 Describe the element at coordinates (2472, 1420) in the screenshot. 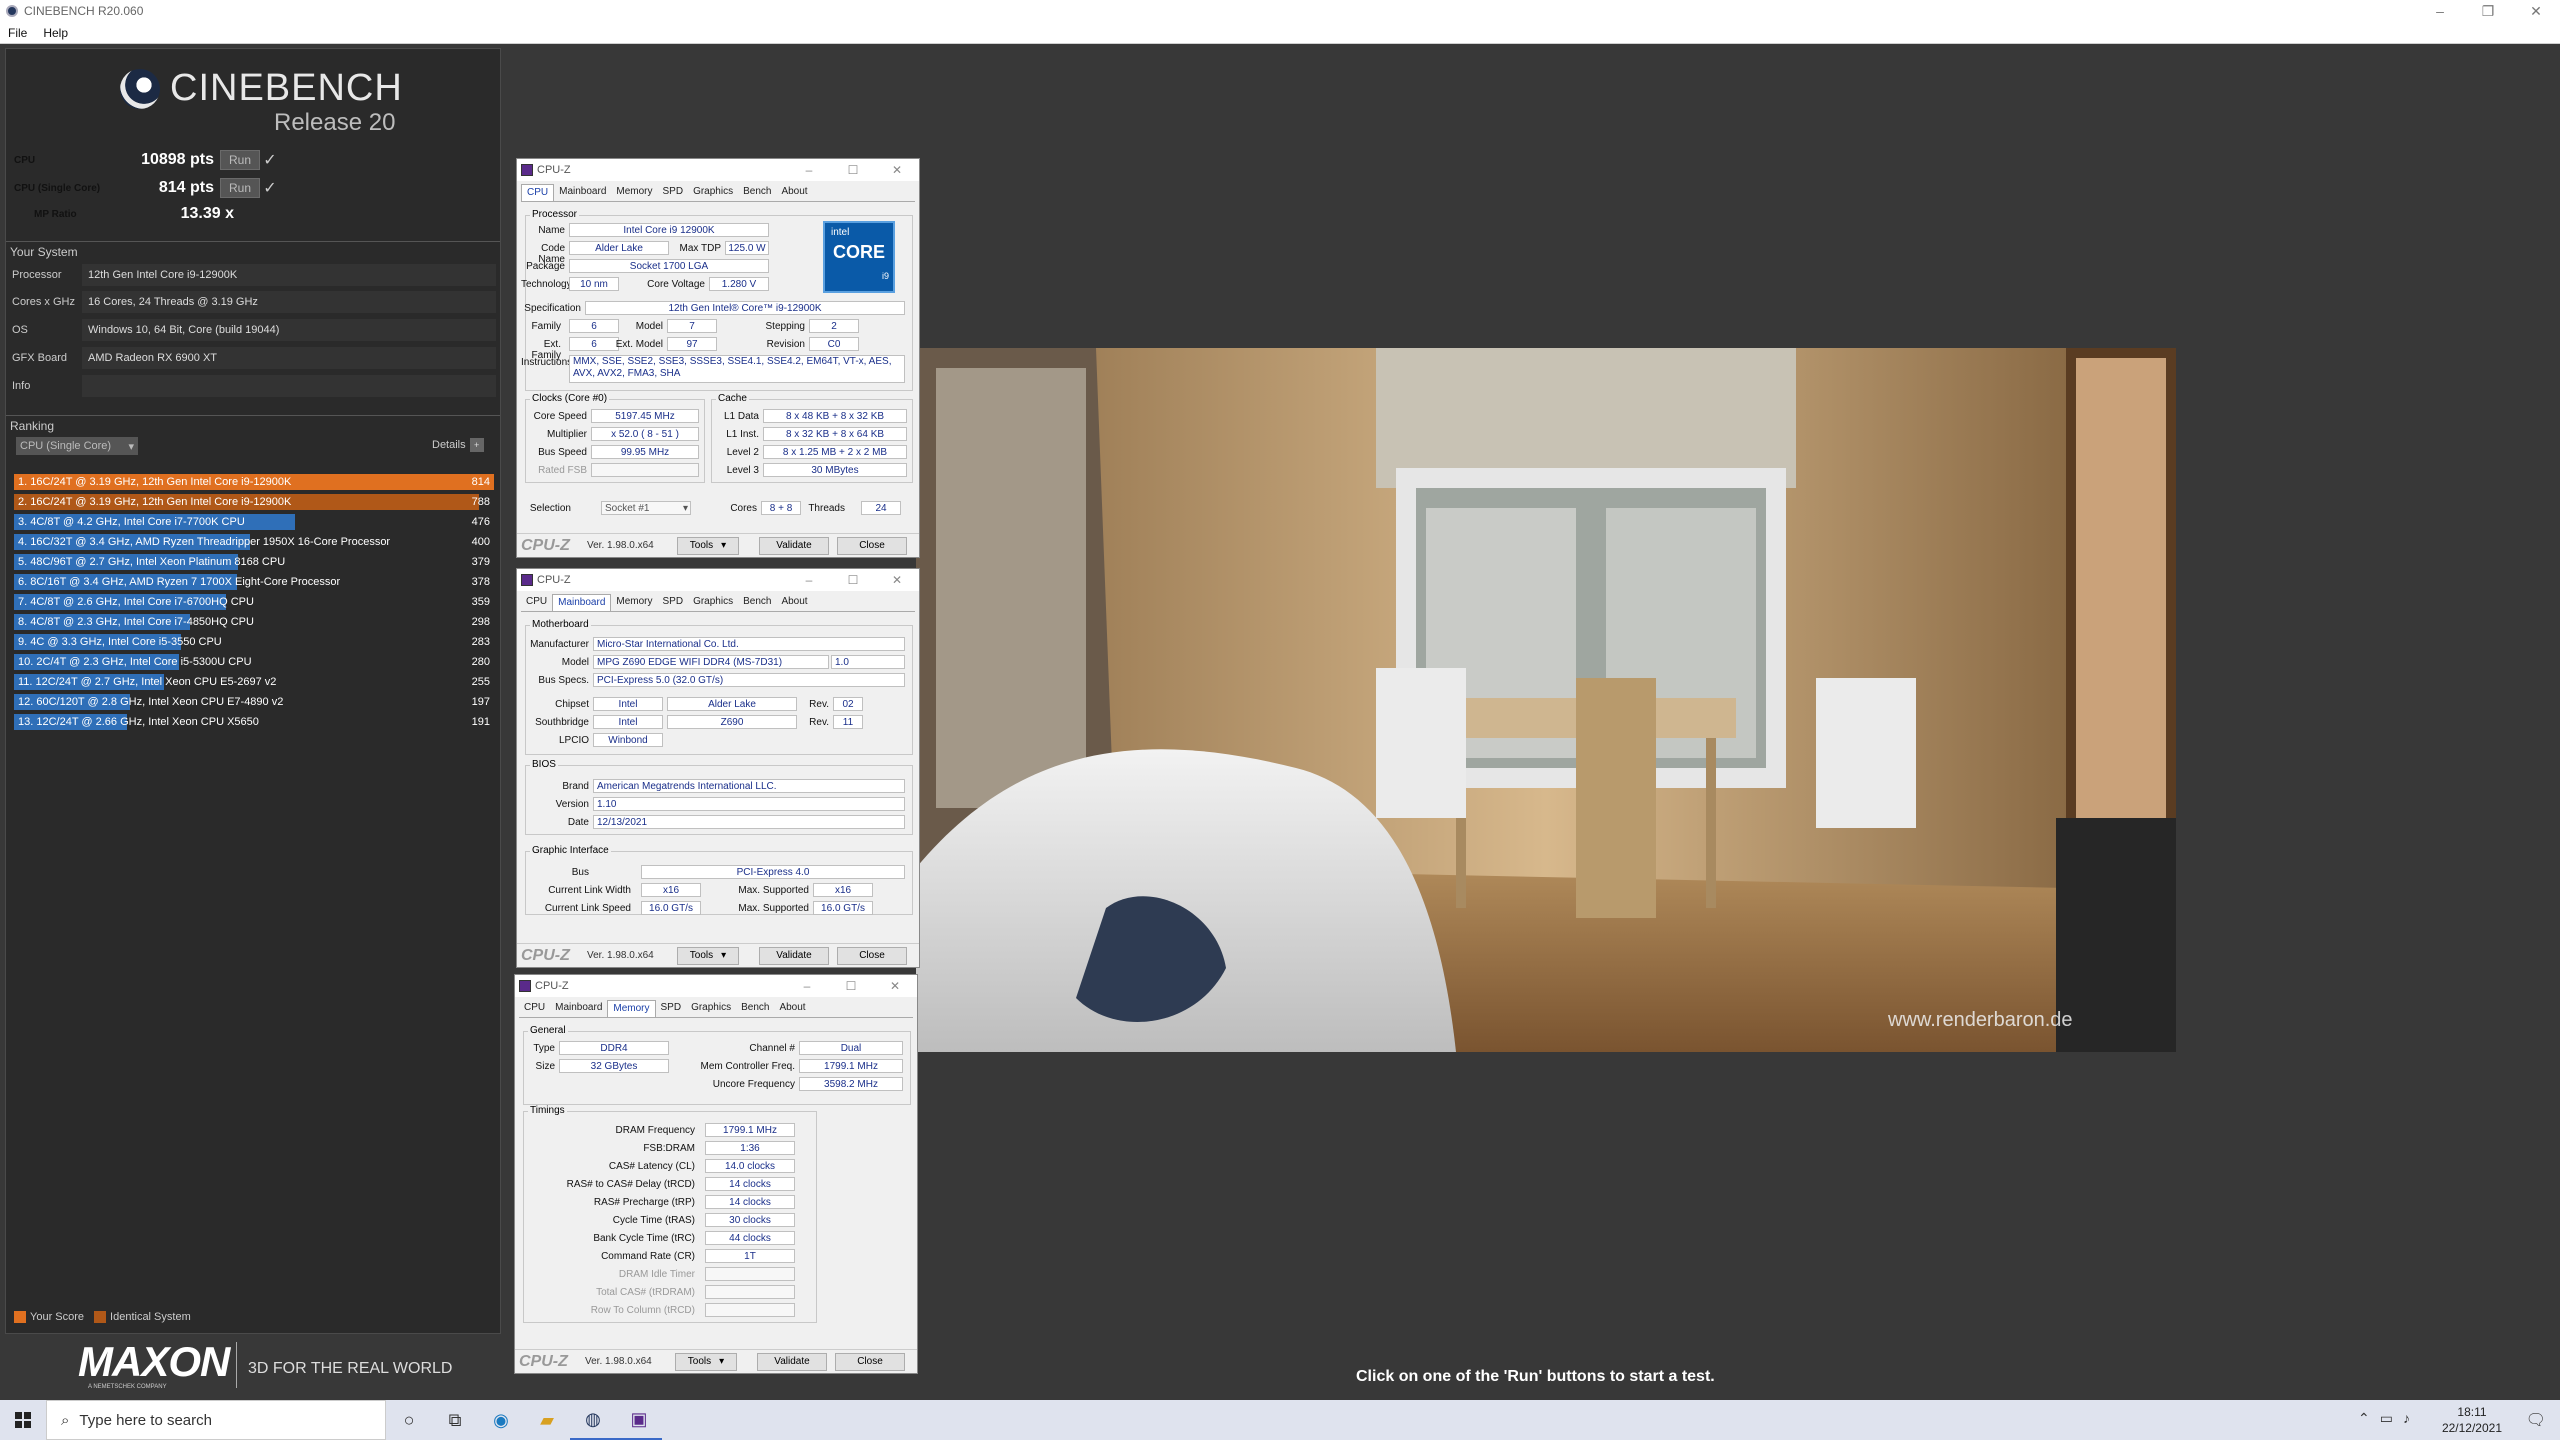

I see `taskbar-clock: 18:11 22/12/2021` at that location.